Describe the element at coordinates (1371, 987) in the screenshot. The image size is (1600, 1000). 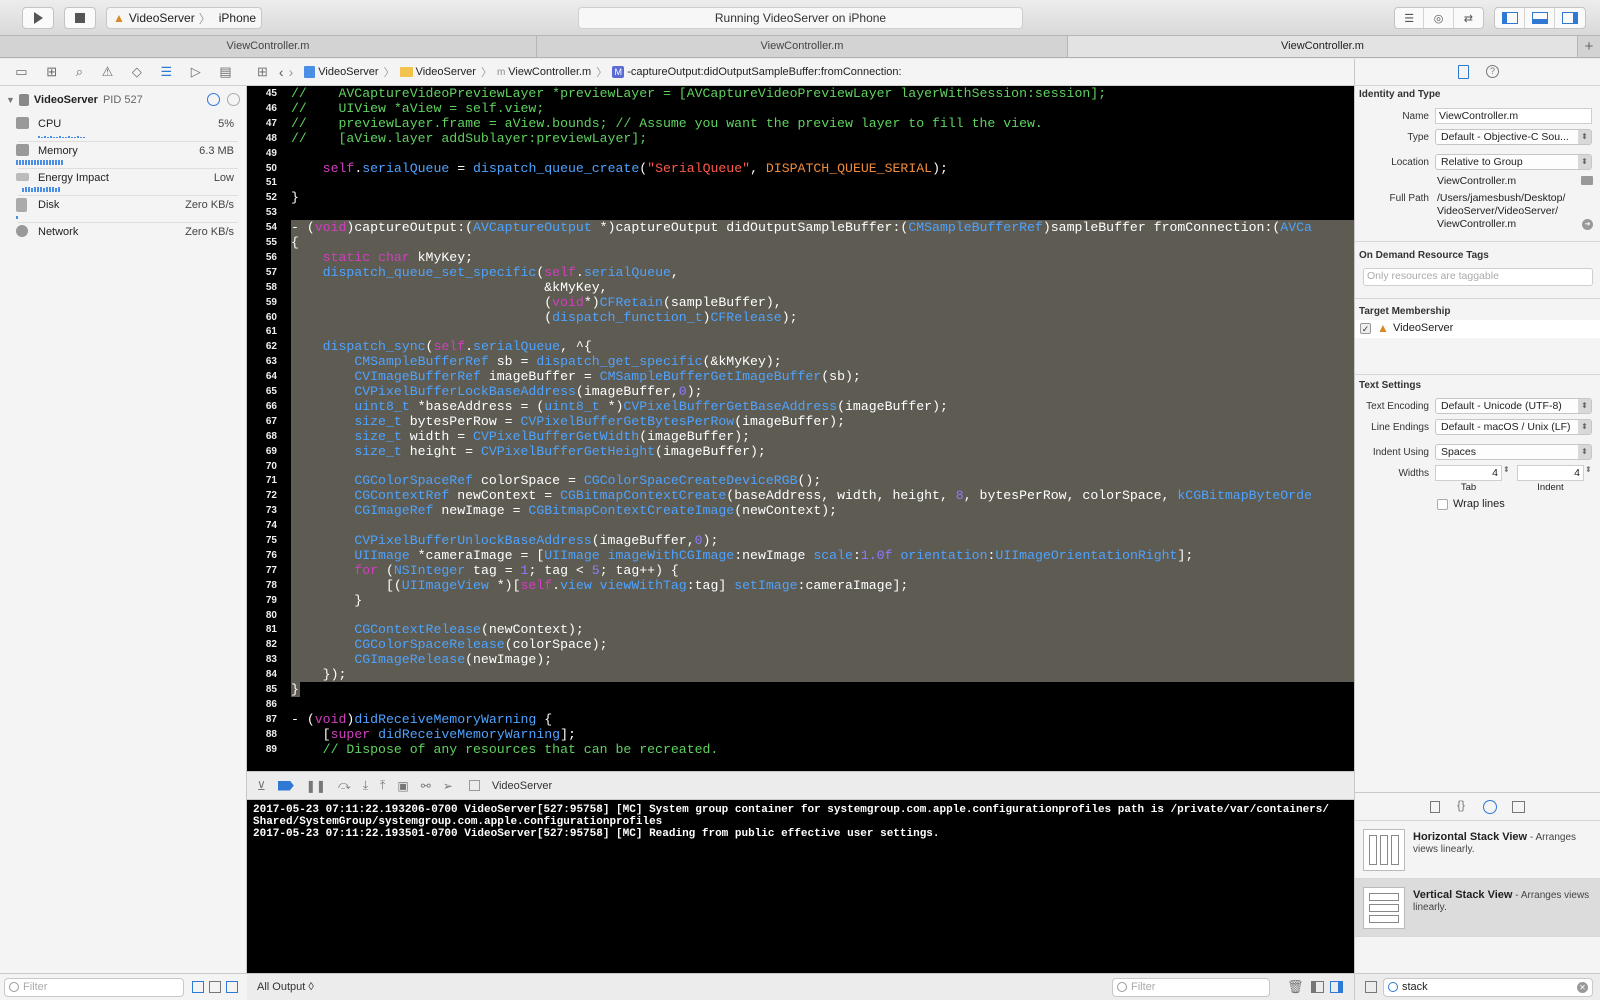
I see `grid-view-icon` at that location.